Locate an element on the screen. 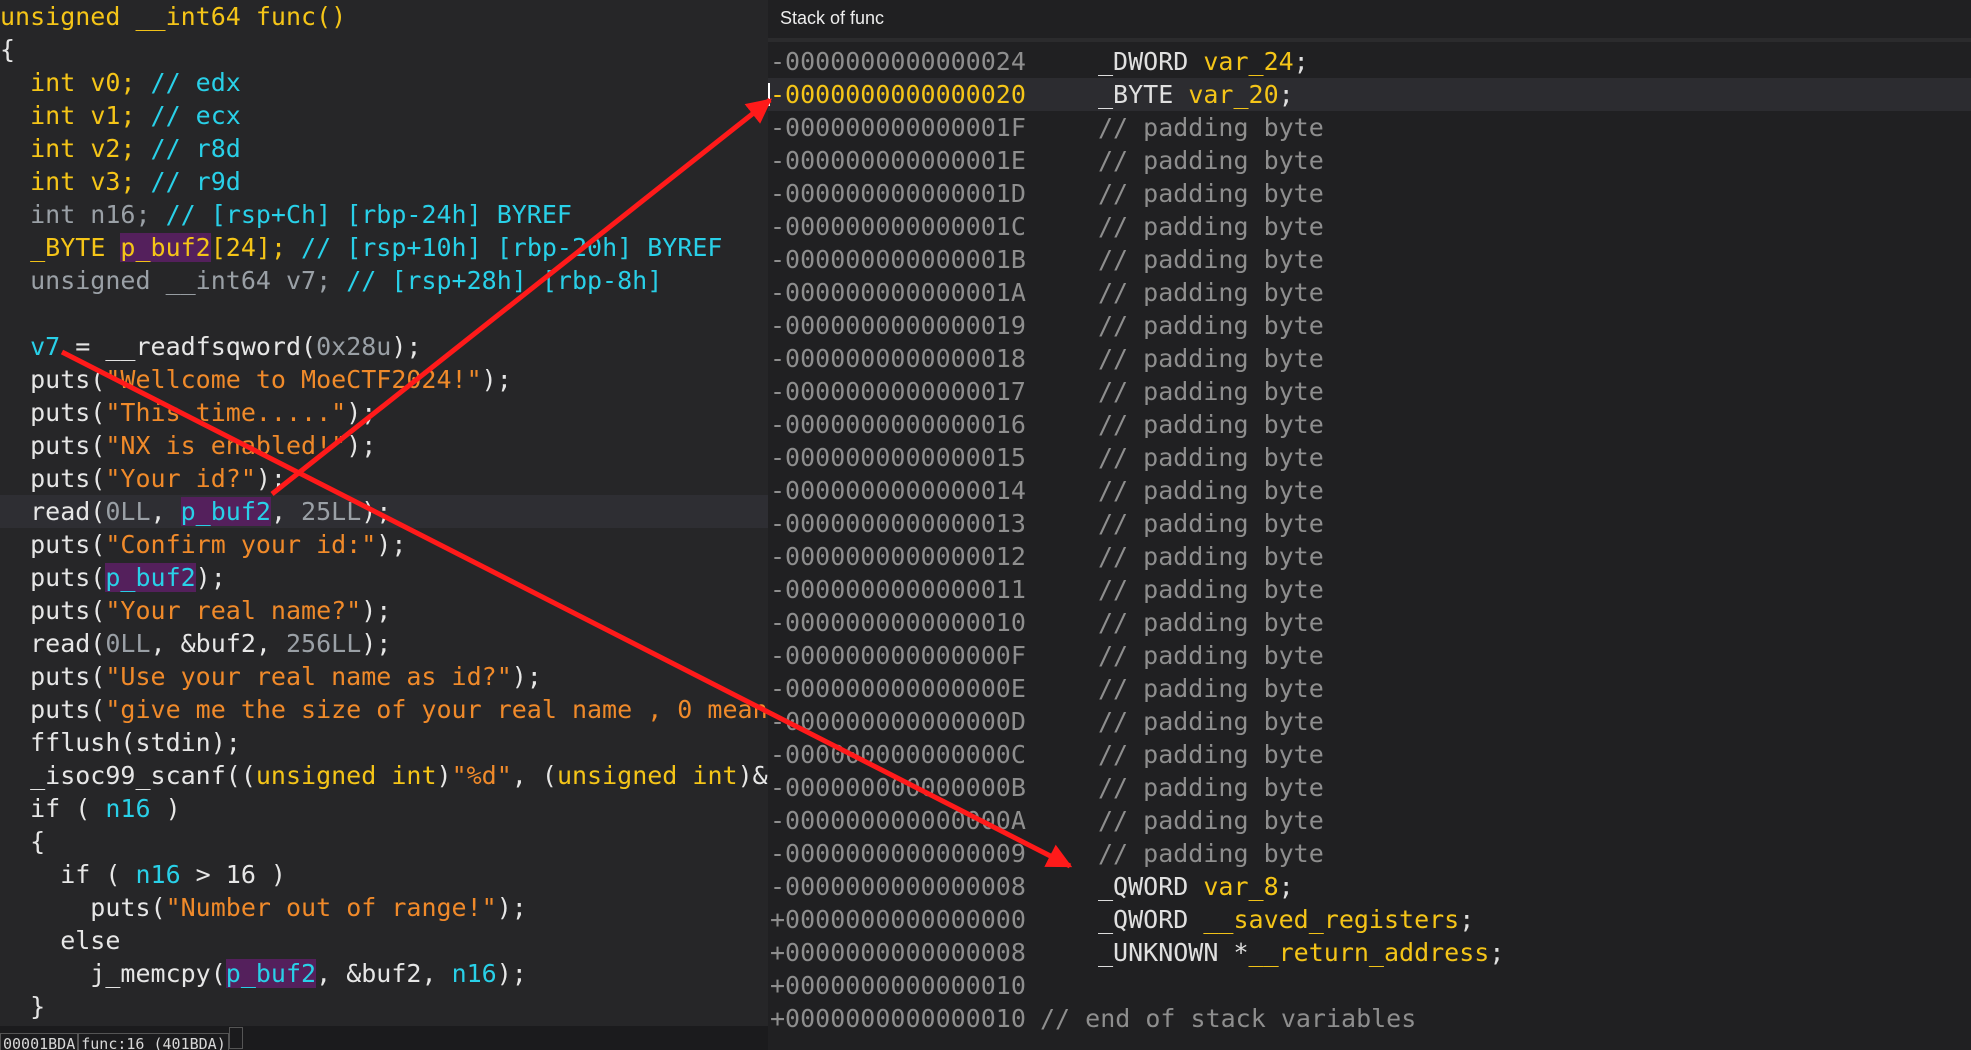 This screenshot has height=1050, width=1971. arrow-buf2-to-var20 is located at coordinates (521, 297).